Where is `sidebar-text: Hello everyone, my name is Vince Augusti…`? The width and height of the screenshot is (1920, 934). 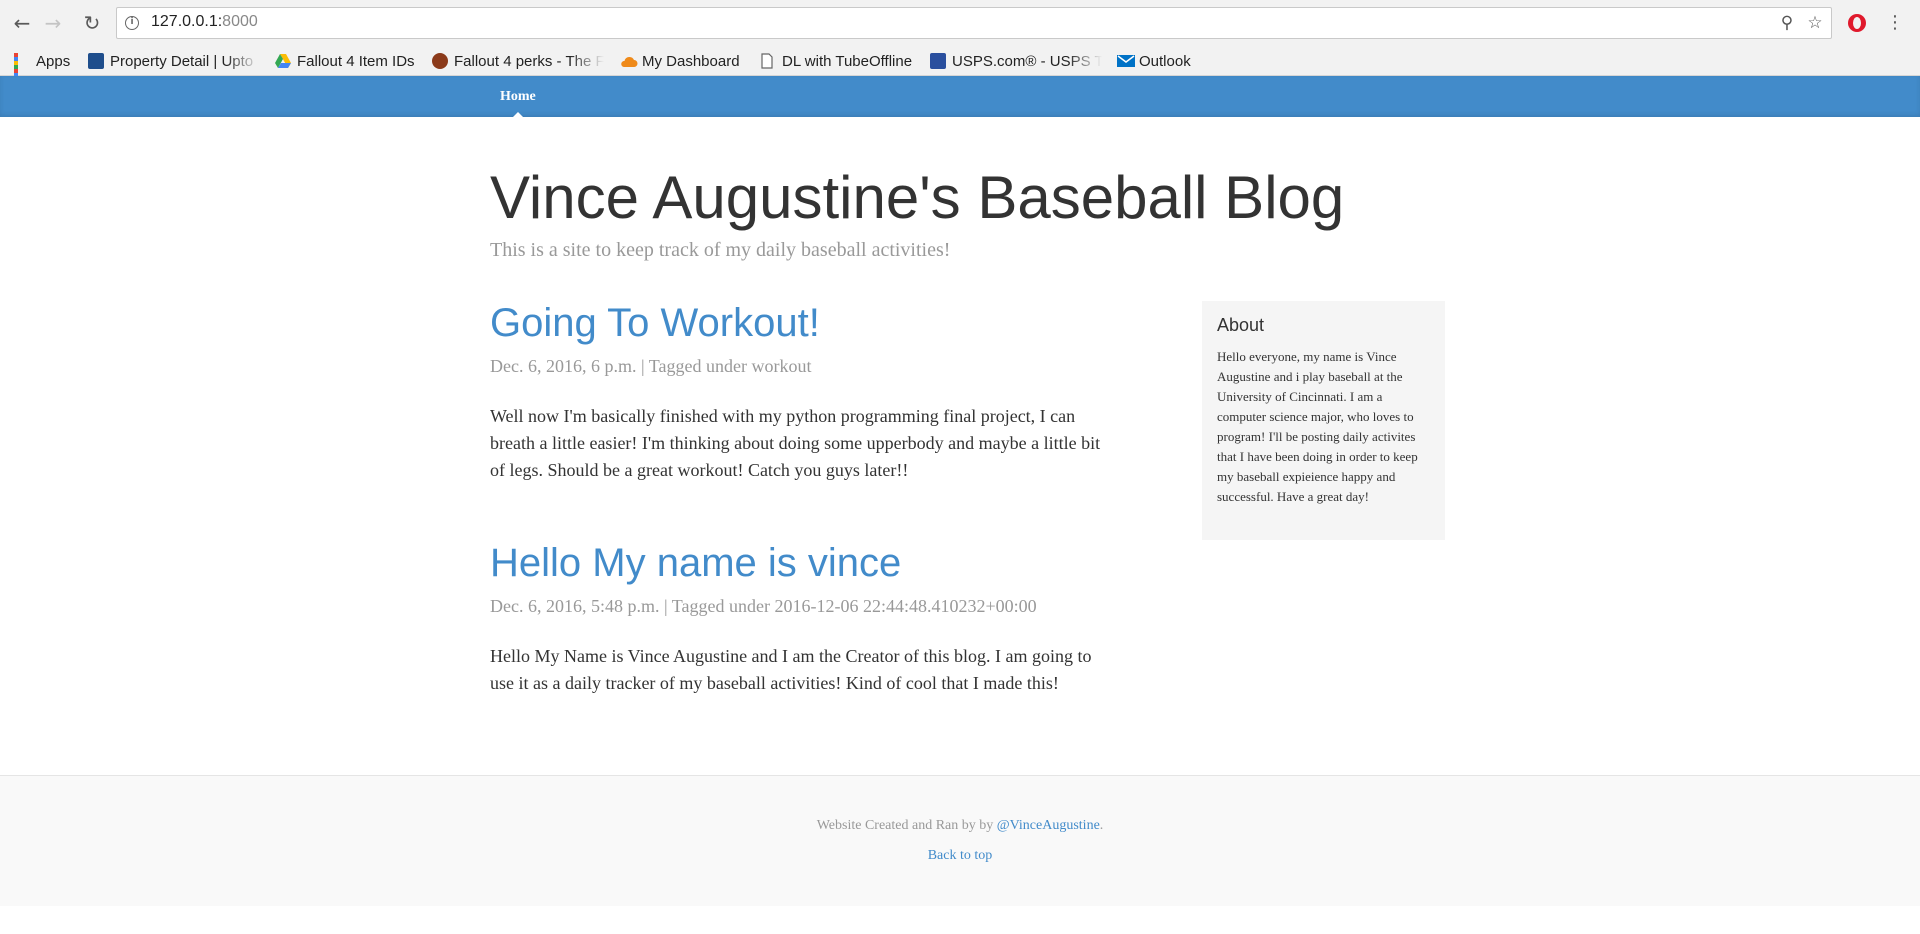 sidebar-text: Hello everyone, my name is Vince Augusti… is located at coordinates (1317, 426).